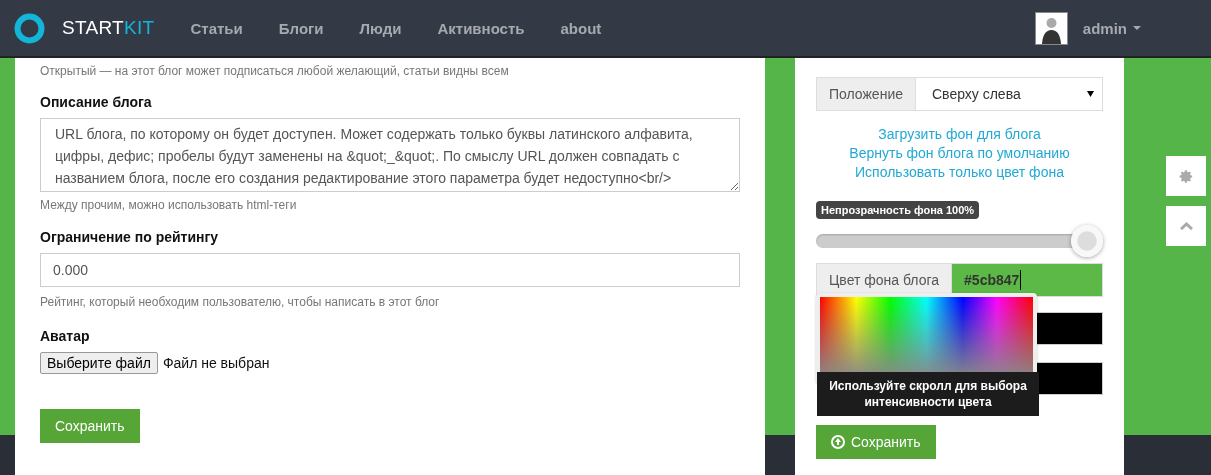 Image resolution: width=1211 pixels, height=475 pixels. I want to click on tooltip: Используйте скролл для выбора интенсивности цвета, so click(928, 394).